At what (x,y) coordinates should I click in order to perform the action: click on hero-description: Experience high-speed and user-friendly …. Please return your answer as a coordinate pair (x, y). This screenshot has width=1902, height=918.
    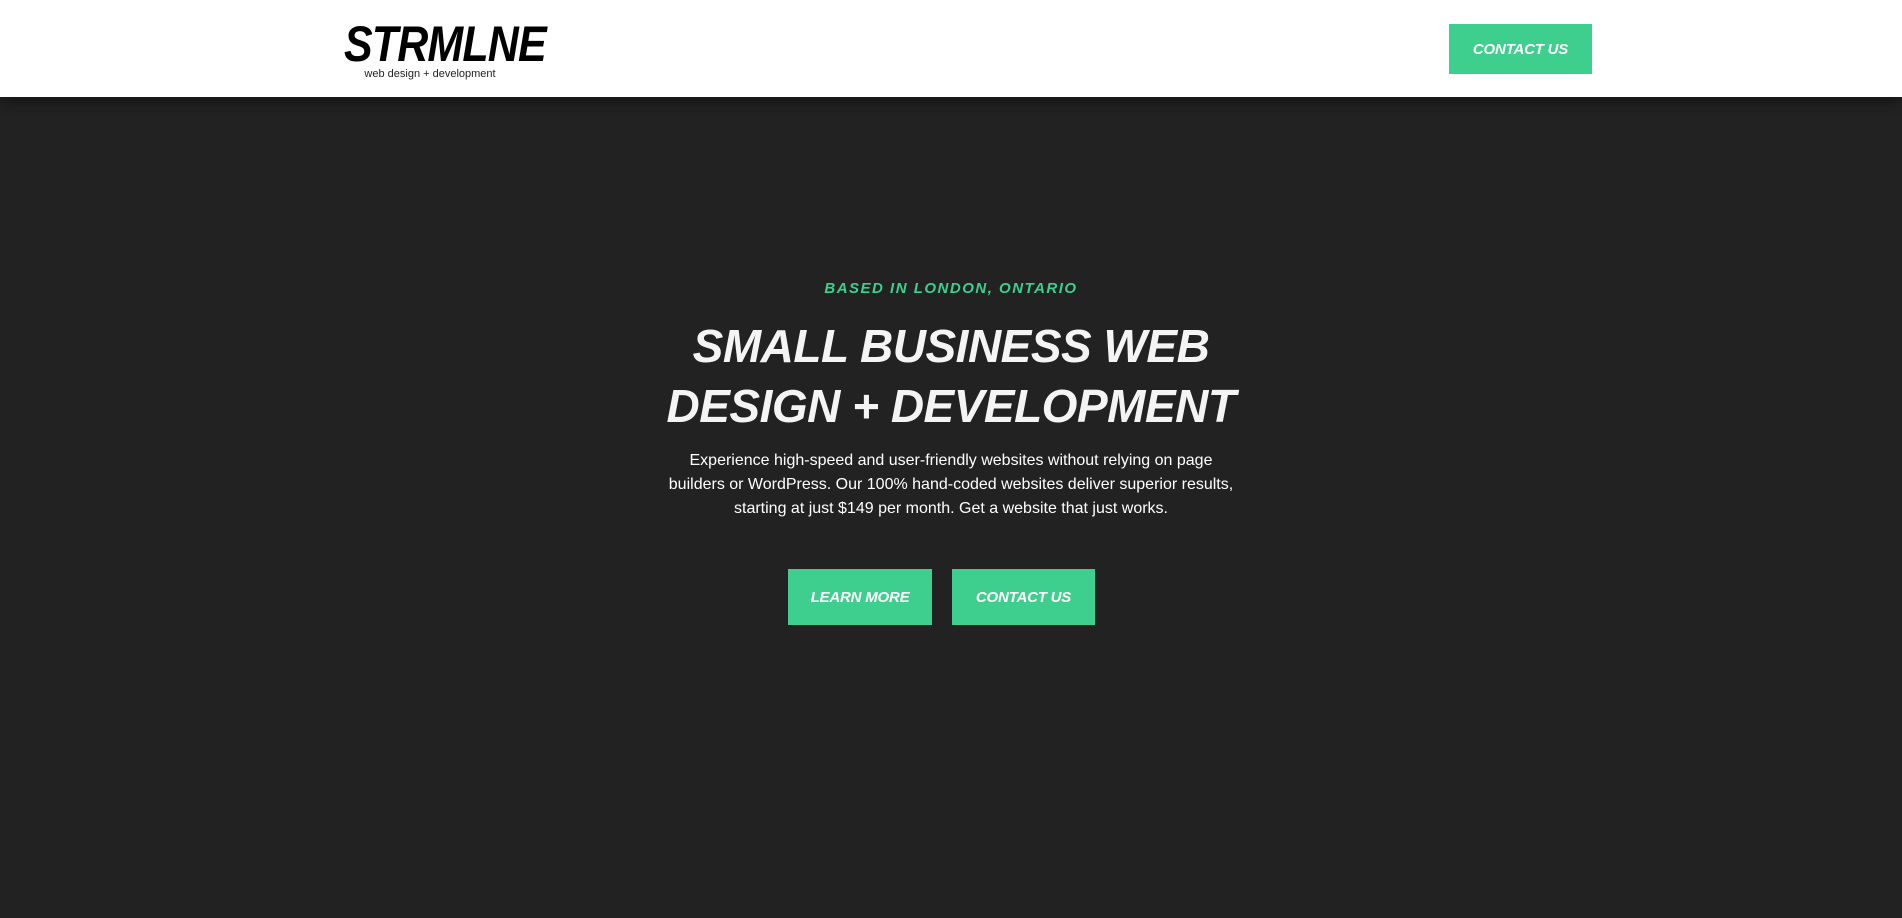
    Looking at the image, I should click on (951, 484).